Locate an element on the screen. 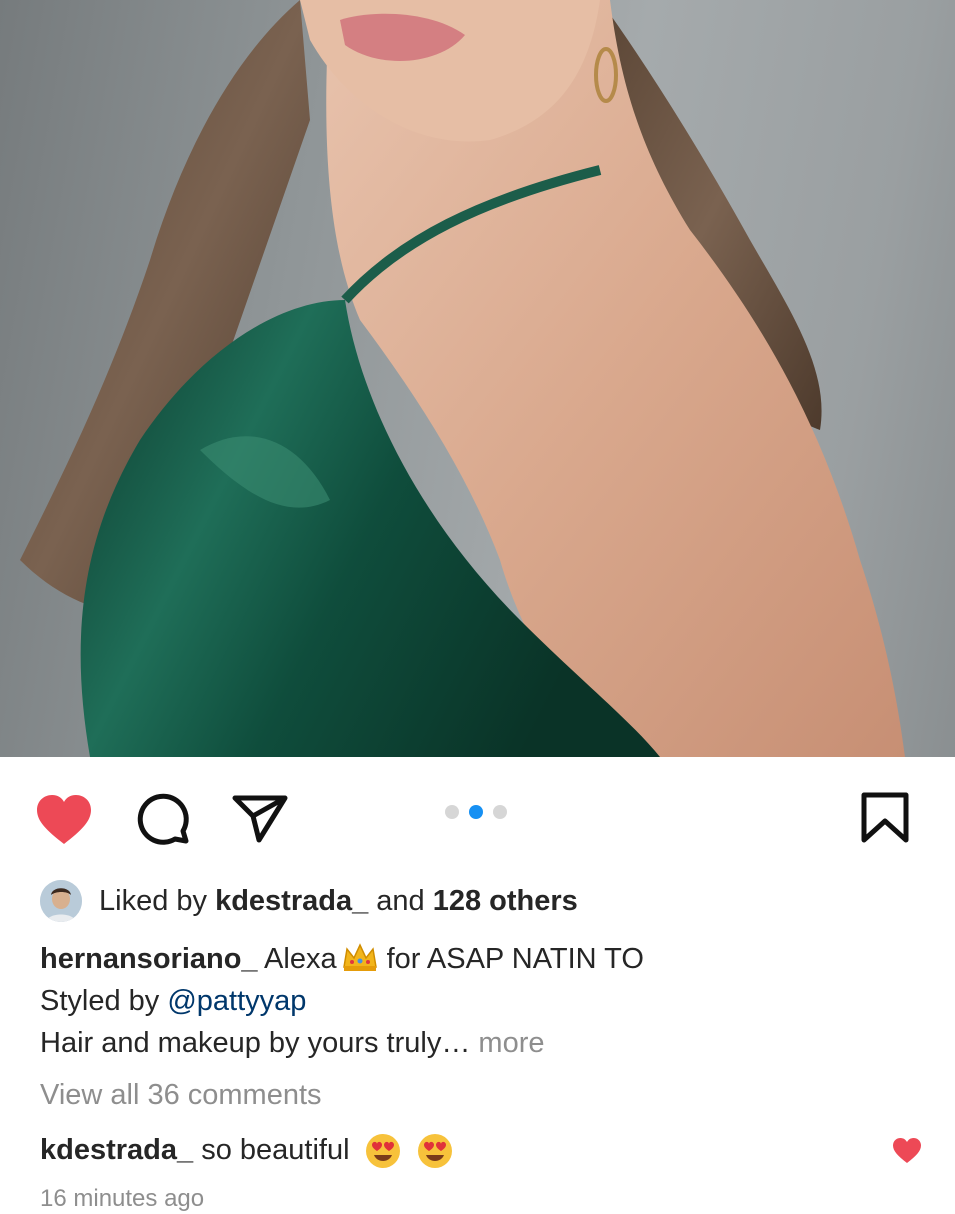  caption-username: hernansoriano_ is located at coordinates (149, 959).